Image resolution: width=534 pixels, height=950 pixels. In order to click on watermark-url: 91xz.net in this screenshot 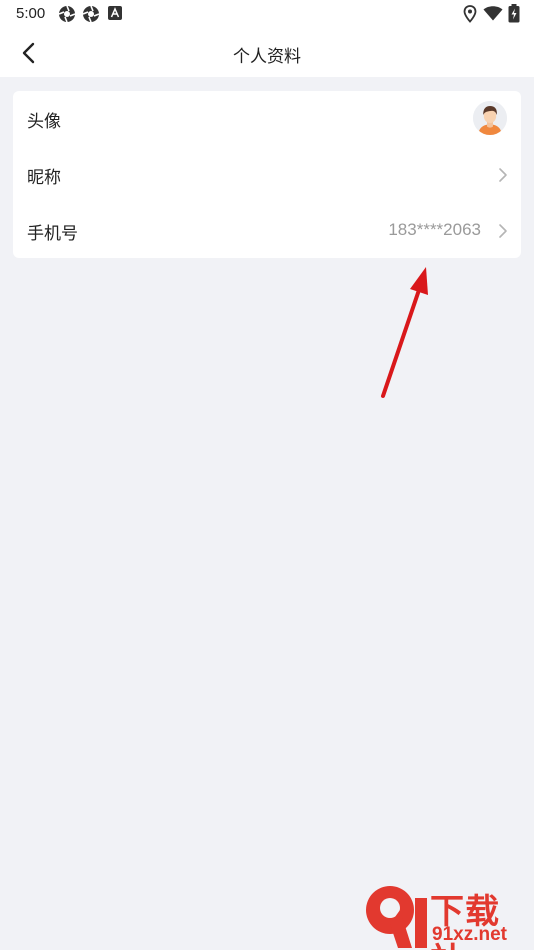, I will do `click(469, 934)`.